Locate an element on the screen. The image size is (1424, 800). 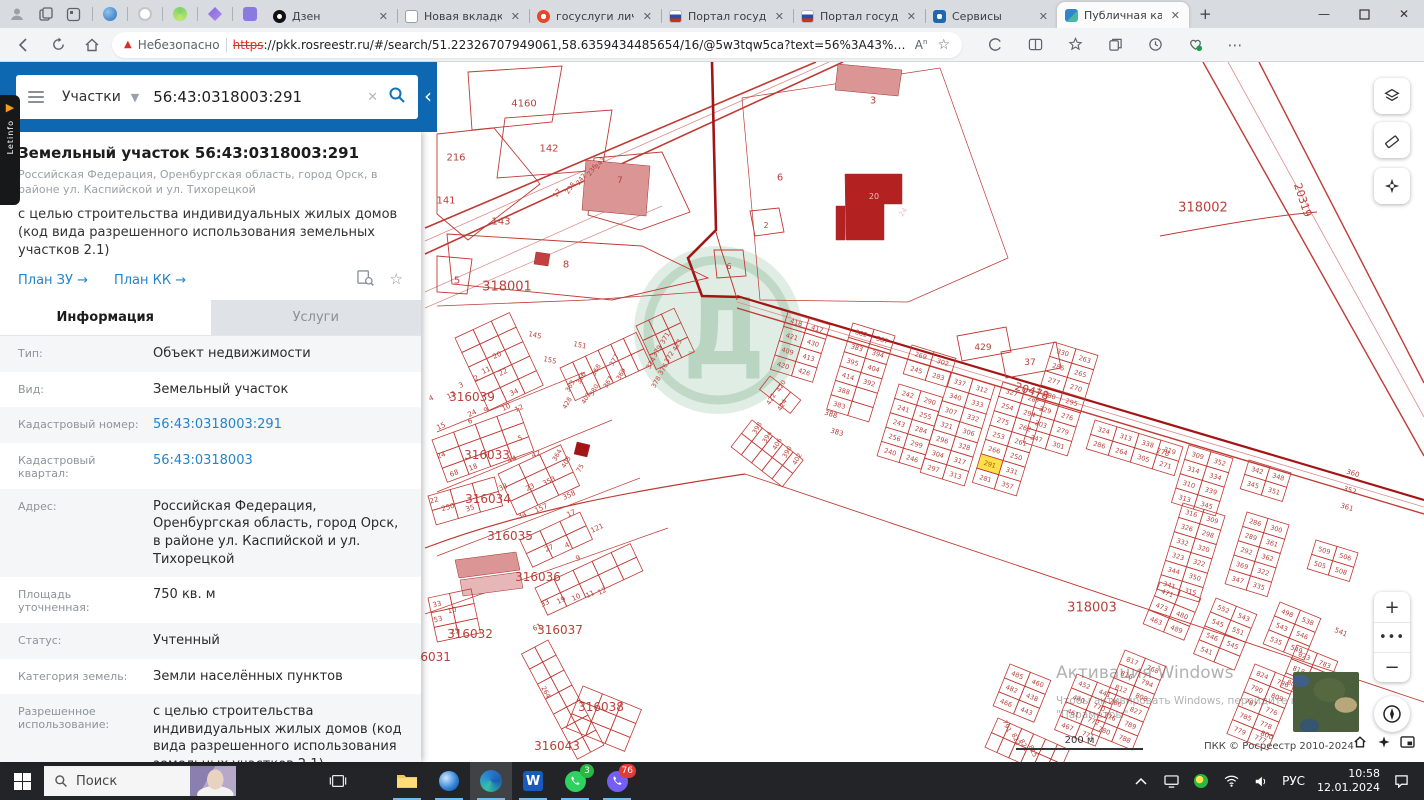
home-icon is located at coordinates (92, 45).